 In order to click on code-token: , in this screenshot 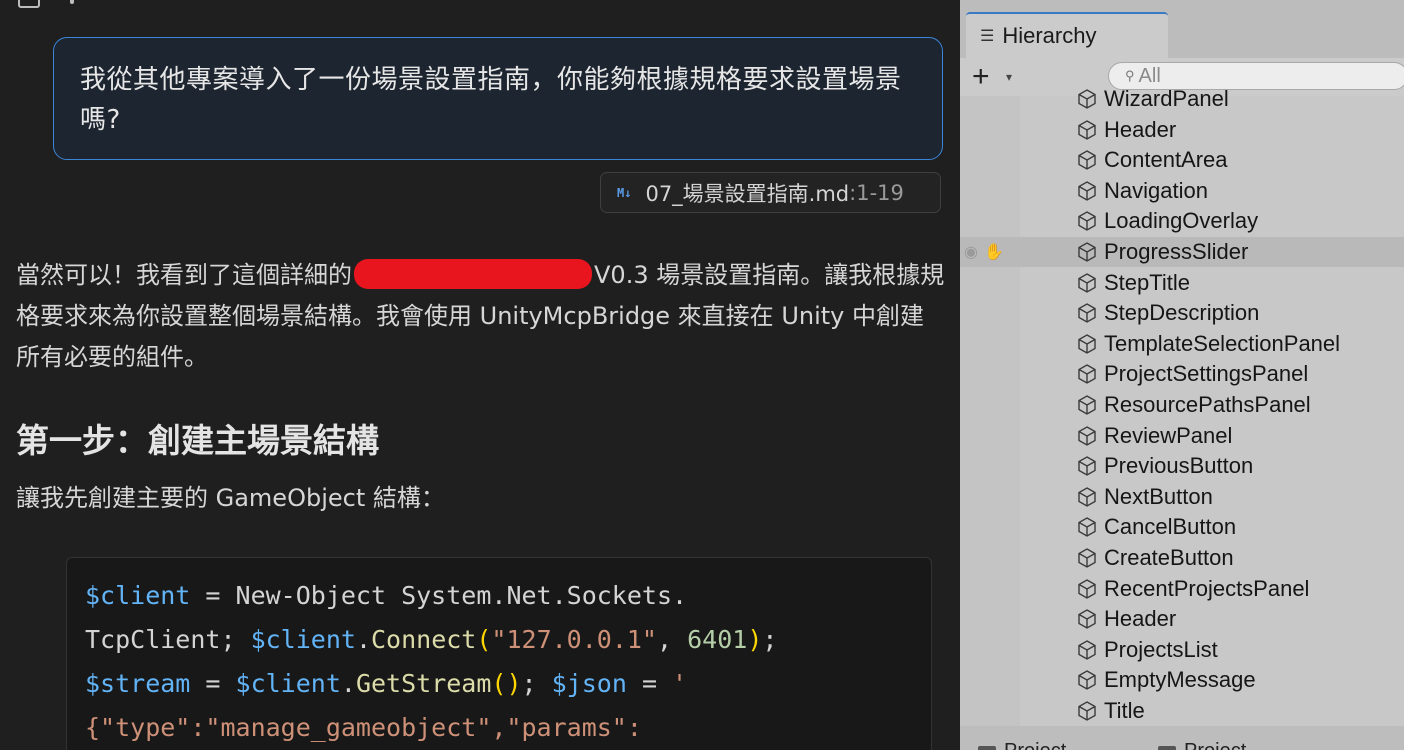, I will do `click(672, 639)`.